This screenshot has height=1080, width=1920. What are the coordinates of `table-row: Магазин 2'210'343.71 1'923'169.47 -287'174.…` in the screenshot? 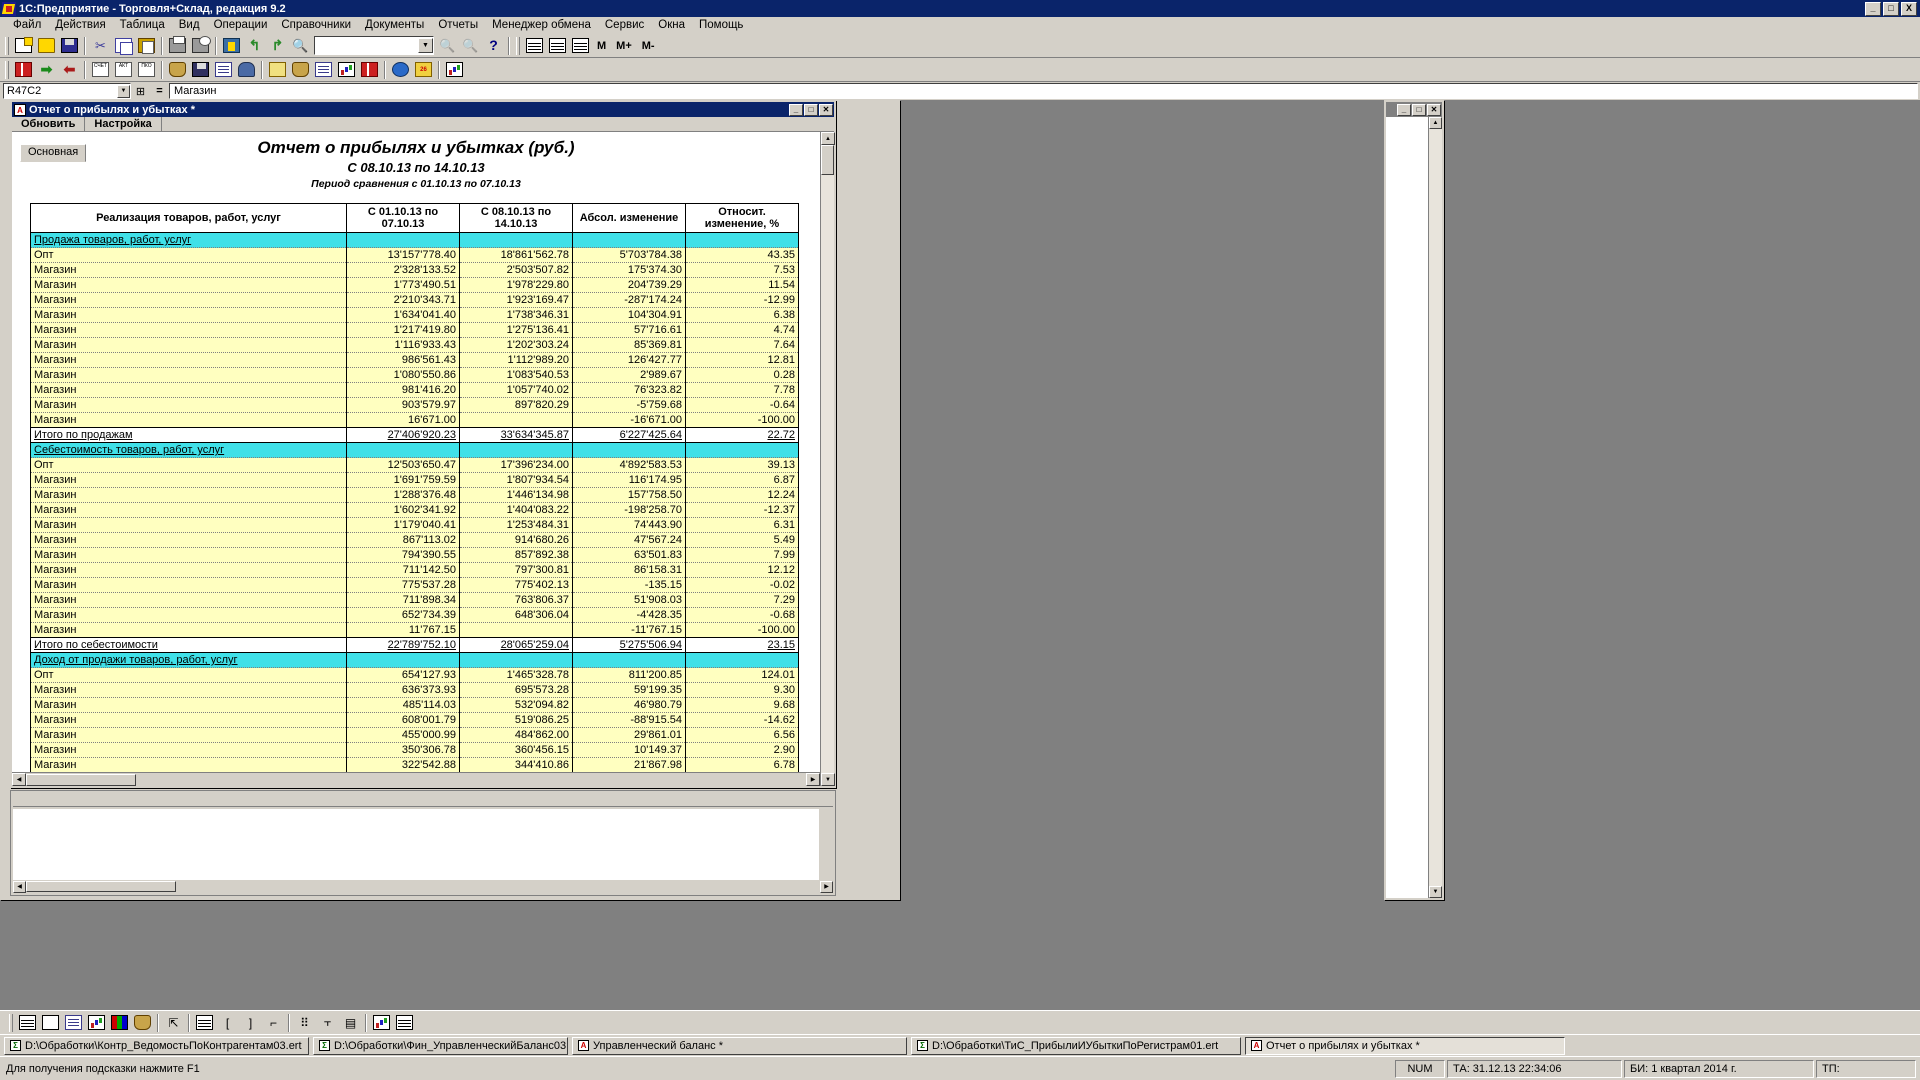 It's located at (414, 300).